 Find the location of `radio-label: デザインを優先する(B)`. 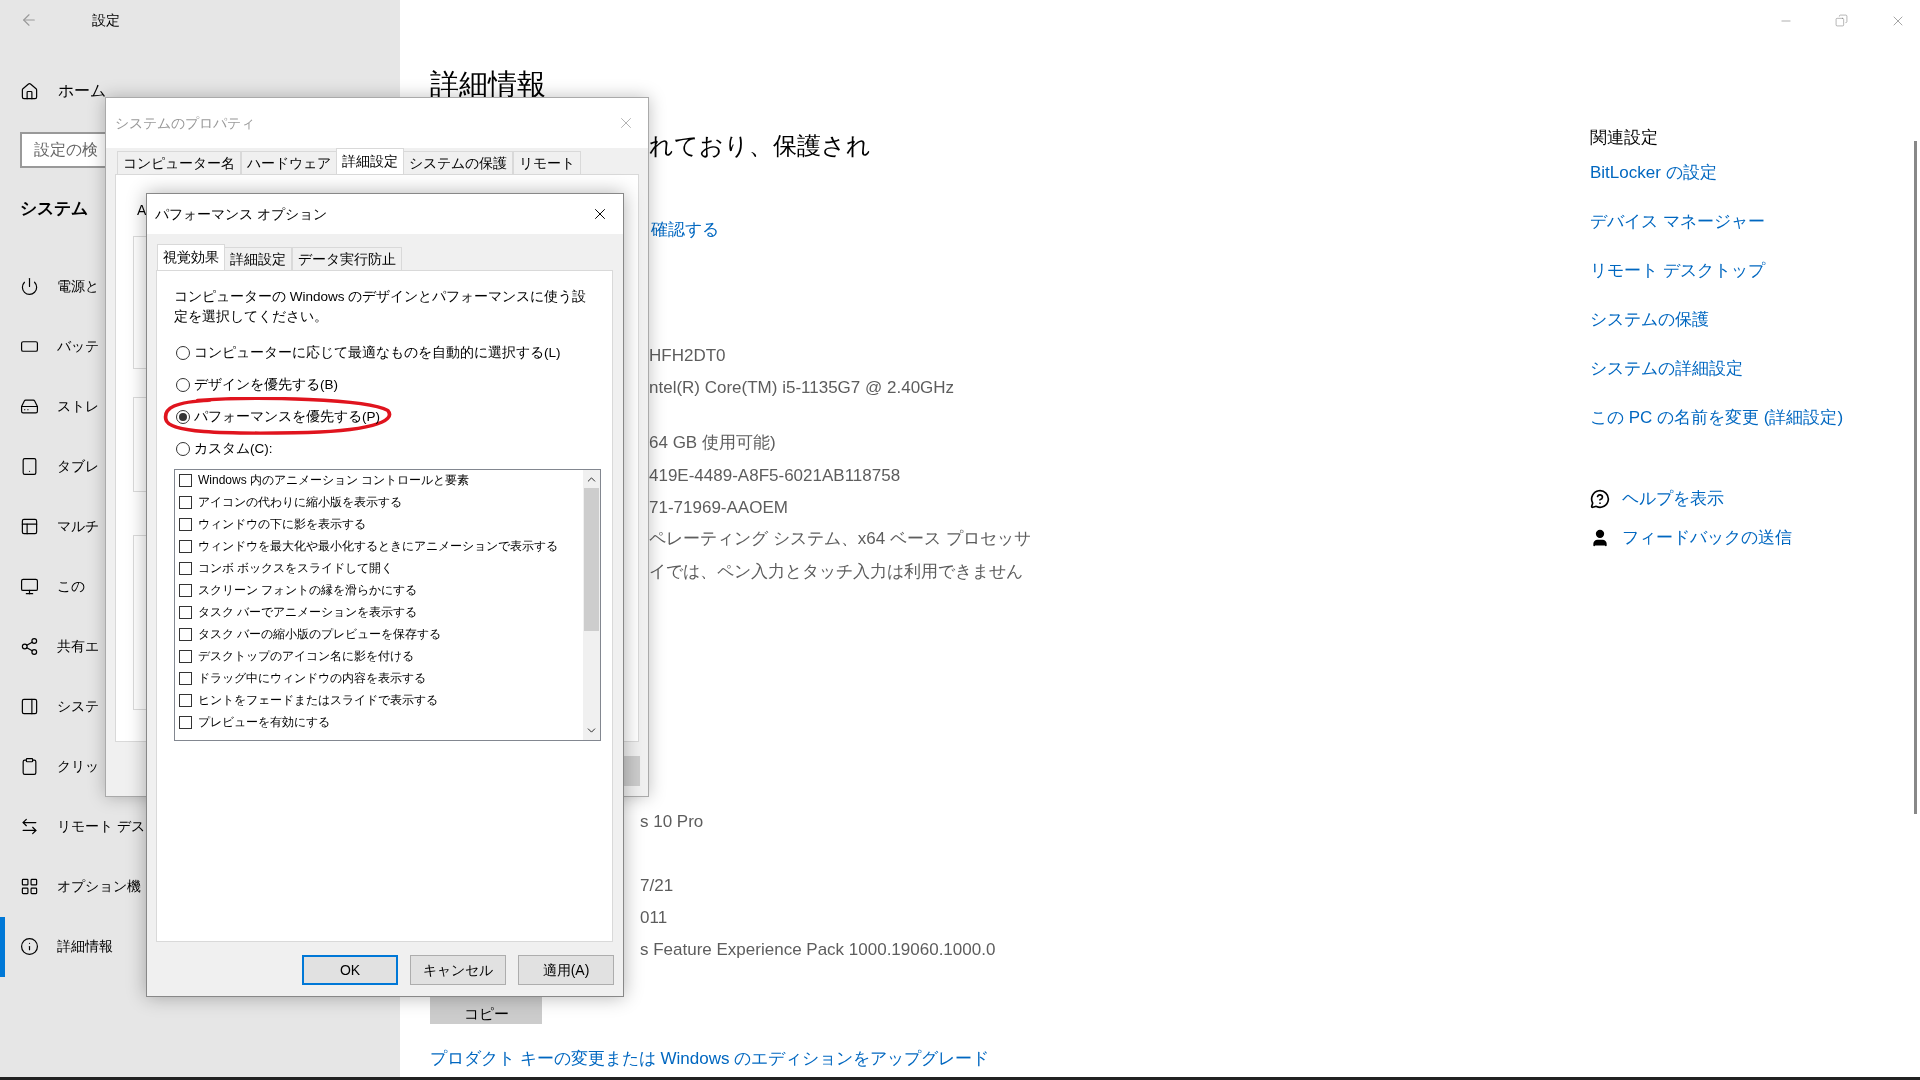

radio-label: デザインを優先する(B) is located at coordinates (266, 384).